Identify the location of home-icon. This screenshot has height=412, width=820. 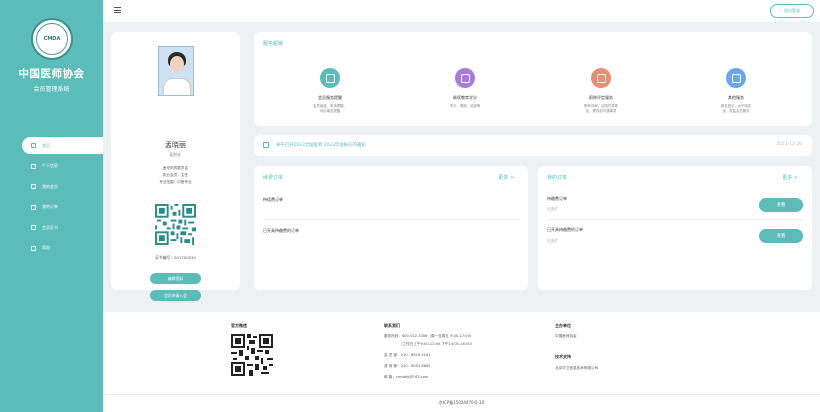
(33, 145).